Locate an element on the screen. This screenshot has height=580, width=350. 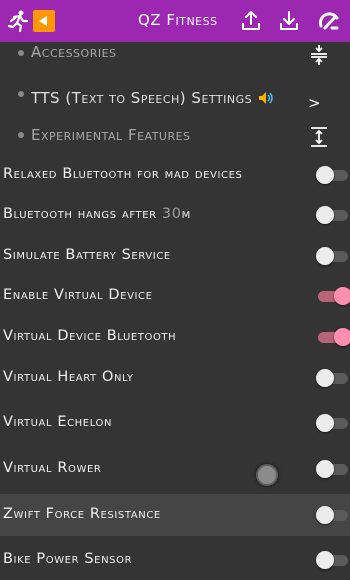
section-accessories: Accessories is located at coordinates (175, 54).